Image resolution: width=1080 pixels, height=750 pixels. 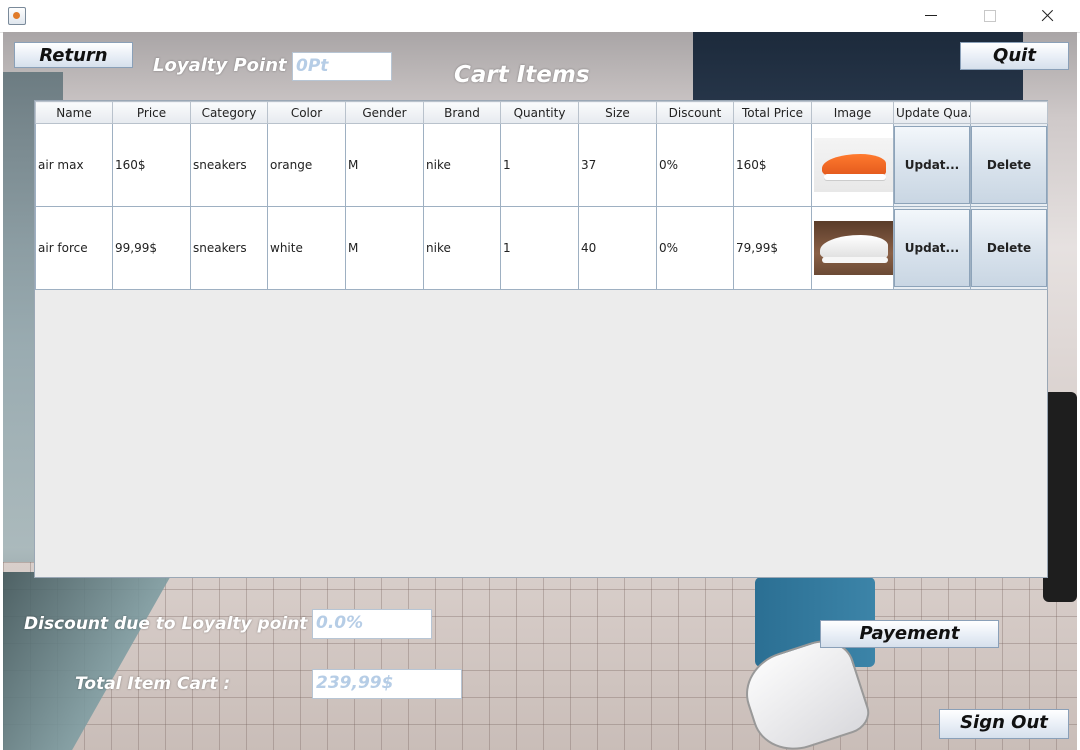 What do you see at coordinates (342, 66) in the screenshot?
I see `loyalty-point-field: 0Pt` at bounding box center [342, 66].